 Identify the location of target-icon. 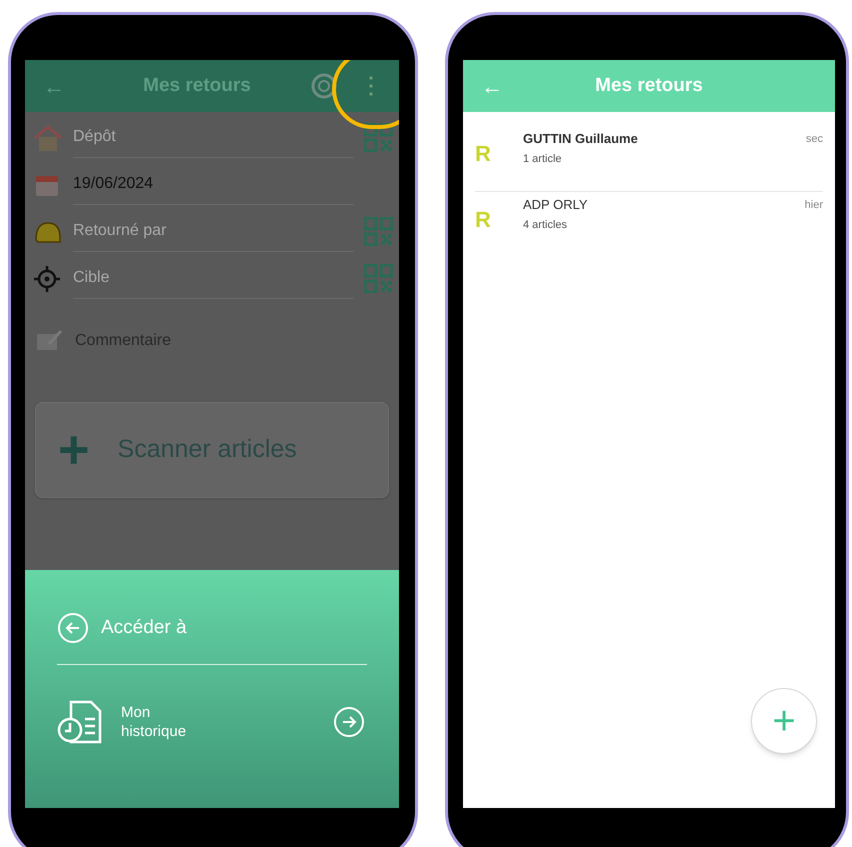
(48, 278).